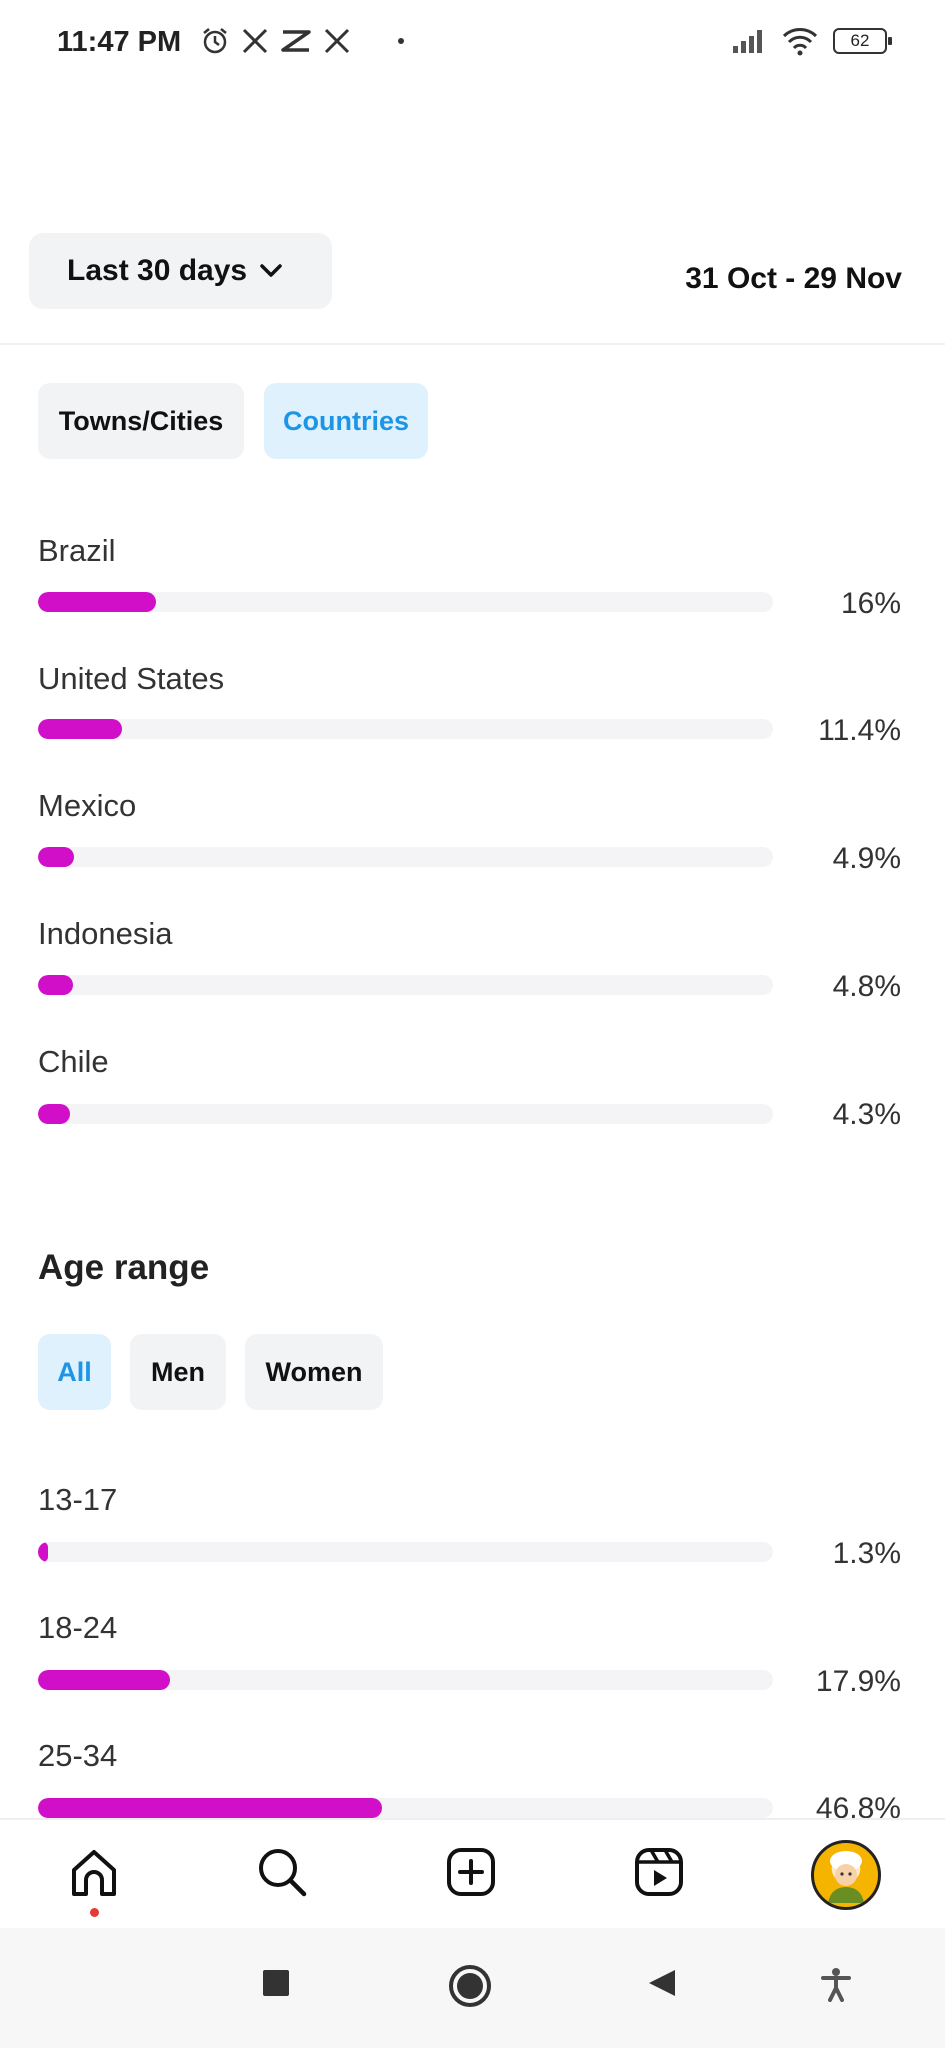 The height and width of the screenshot is (2048, 945). What do you see at coordinates (662, 1983) in the screenshot?
I see `back-button` at bounding box center [662, 1983].